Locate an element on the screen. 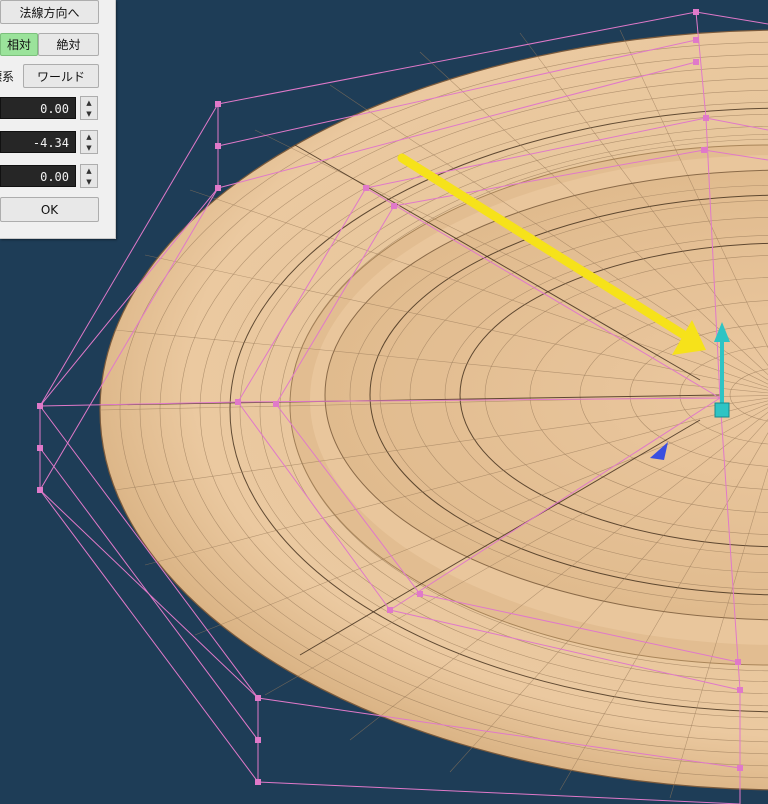 The image size is (768, 804). normal-direction-button: 法線方向へ is located at coordinates (49, 12).